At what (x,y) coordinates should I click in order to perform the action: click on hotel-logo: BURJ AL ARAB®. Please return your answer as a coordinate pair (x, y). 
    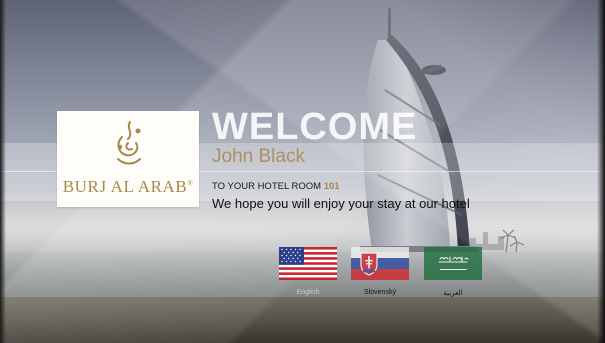
    Looking at the image, I should click on (128, 159).